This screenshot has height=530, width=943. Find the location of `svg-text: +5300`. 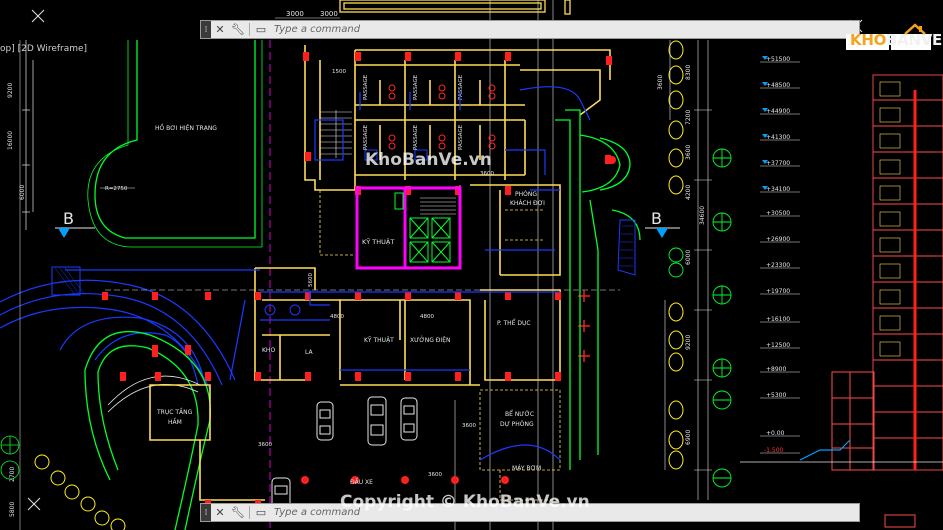

svg-text: +5300 is located at coordinates (776, 395).